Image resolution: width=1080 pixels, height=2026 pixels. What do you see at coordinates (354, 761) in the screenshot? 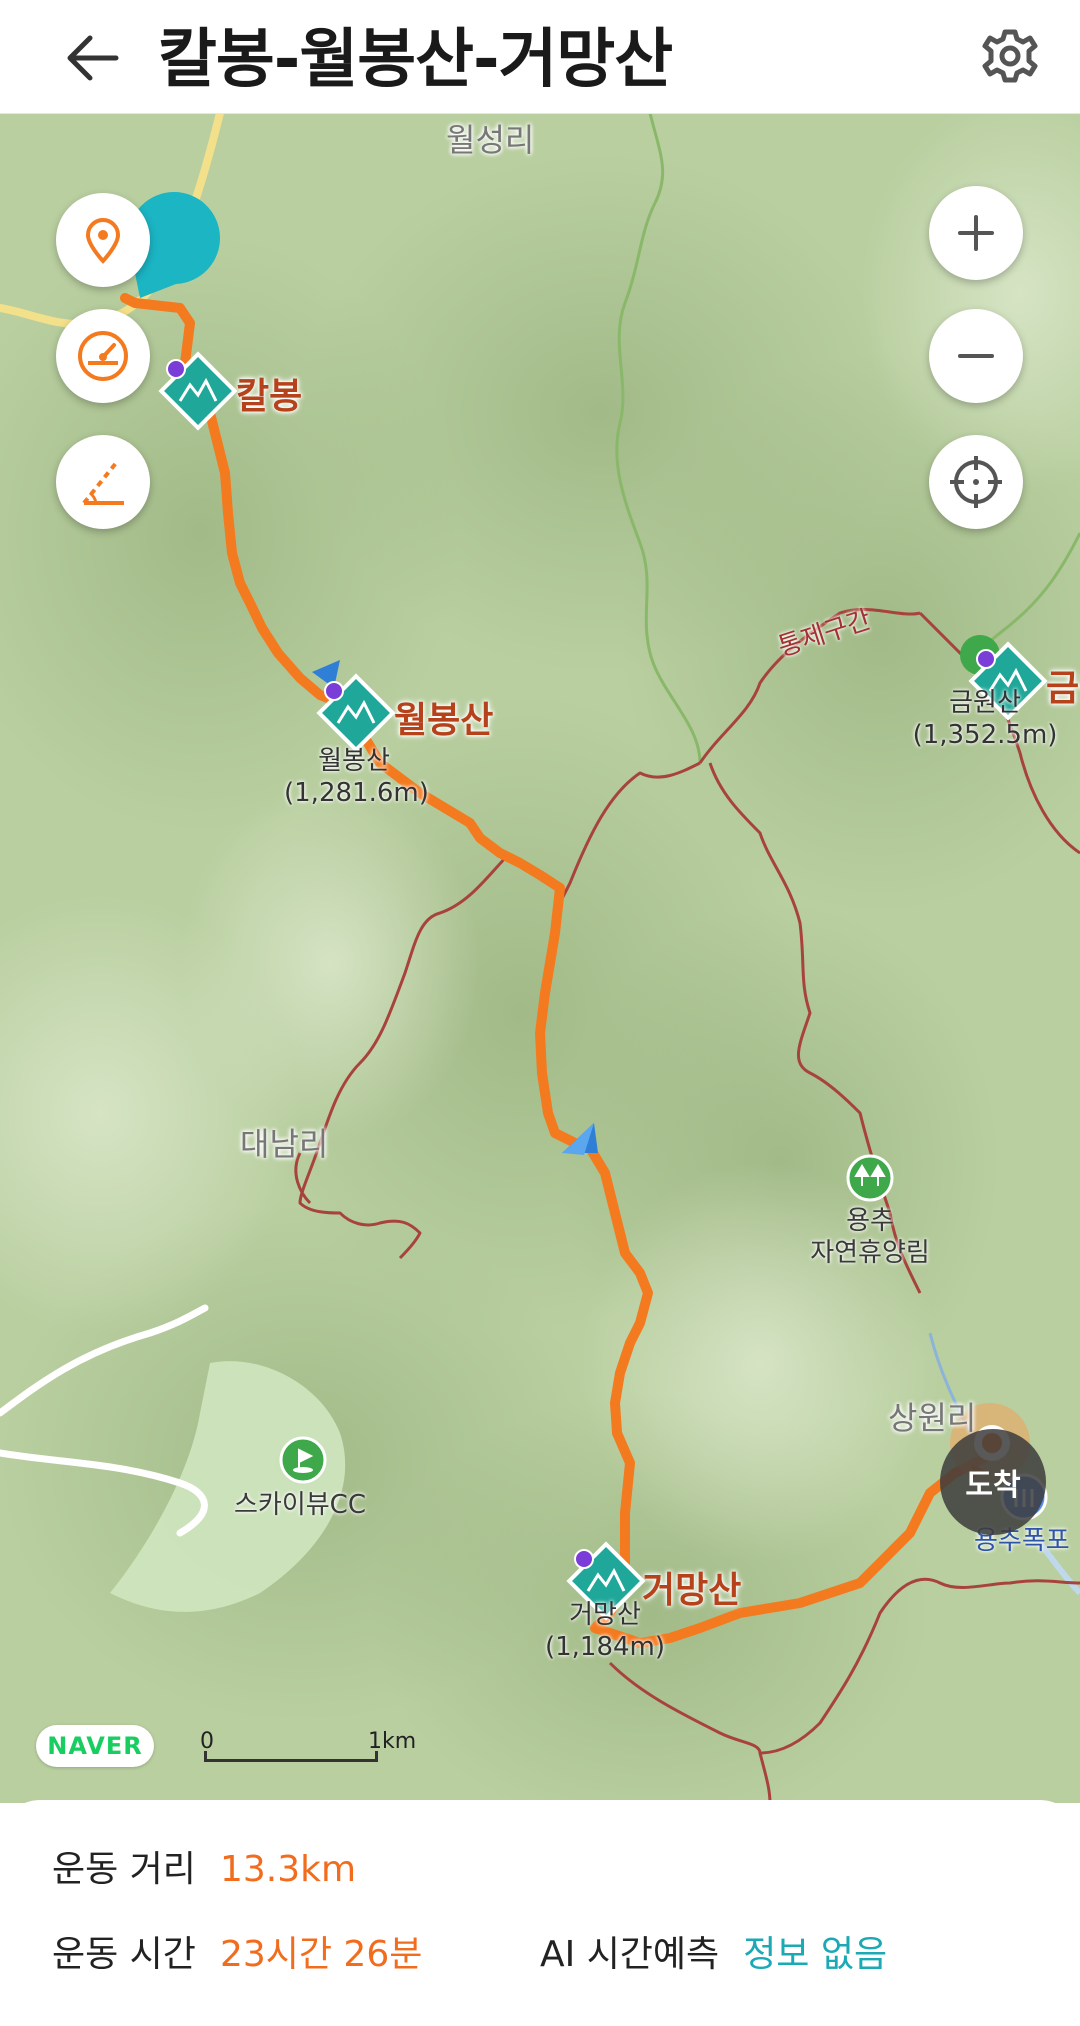
I see `peak-sub-name: 월봉산` at bounding box center [354, 761].